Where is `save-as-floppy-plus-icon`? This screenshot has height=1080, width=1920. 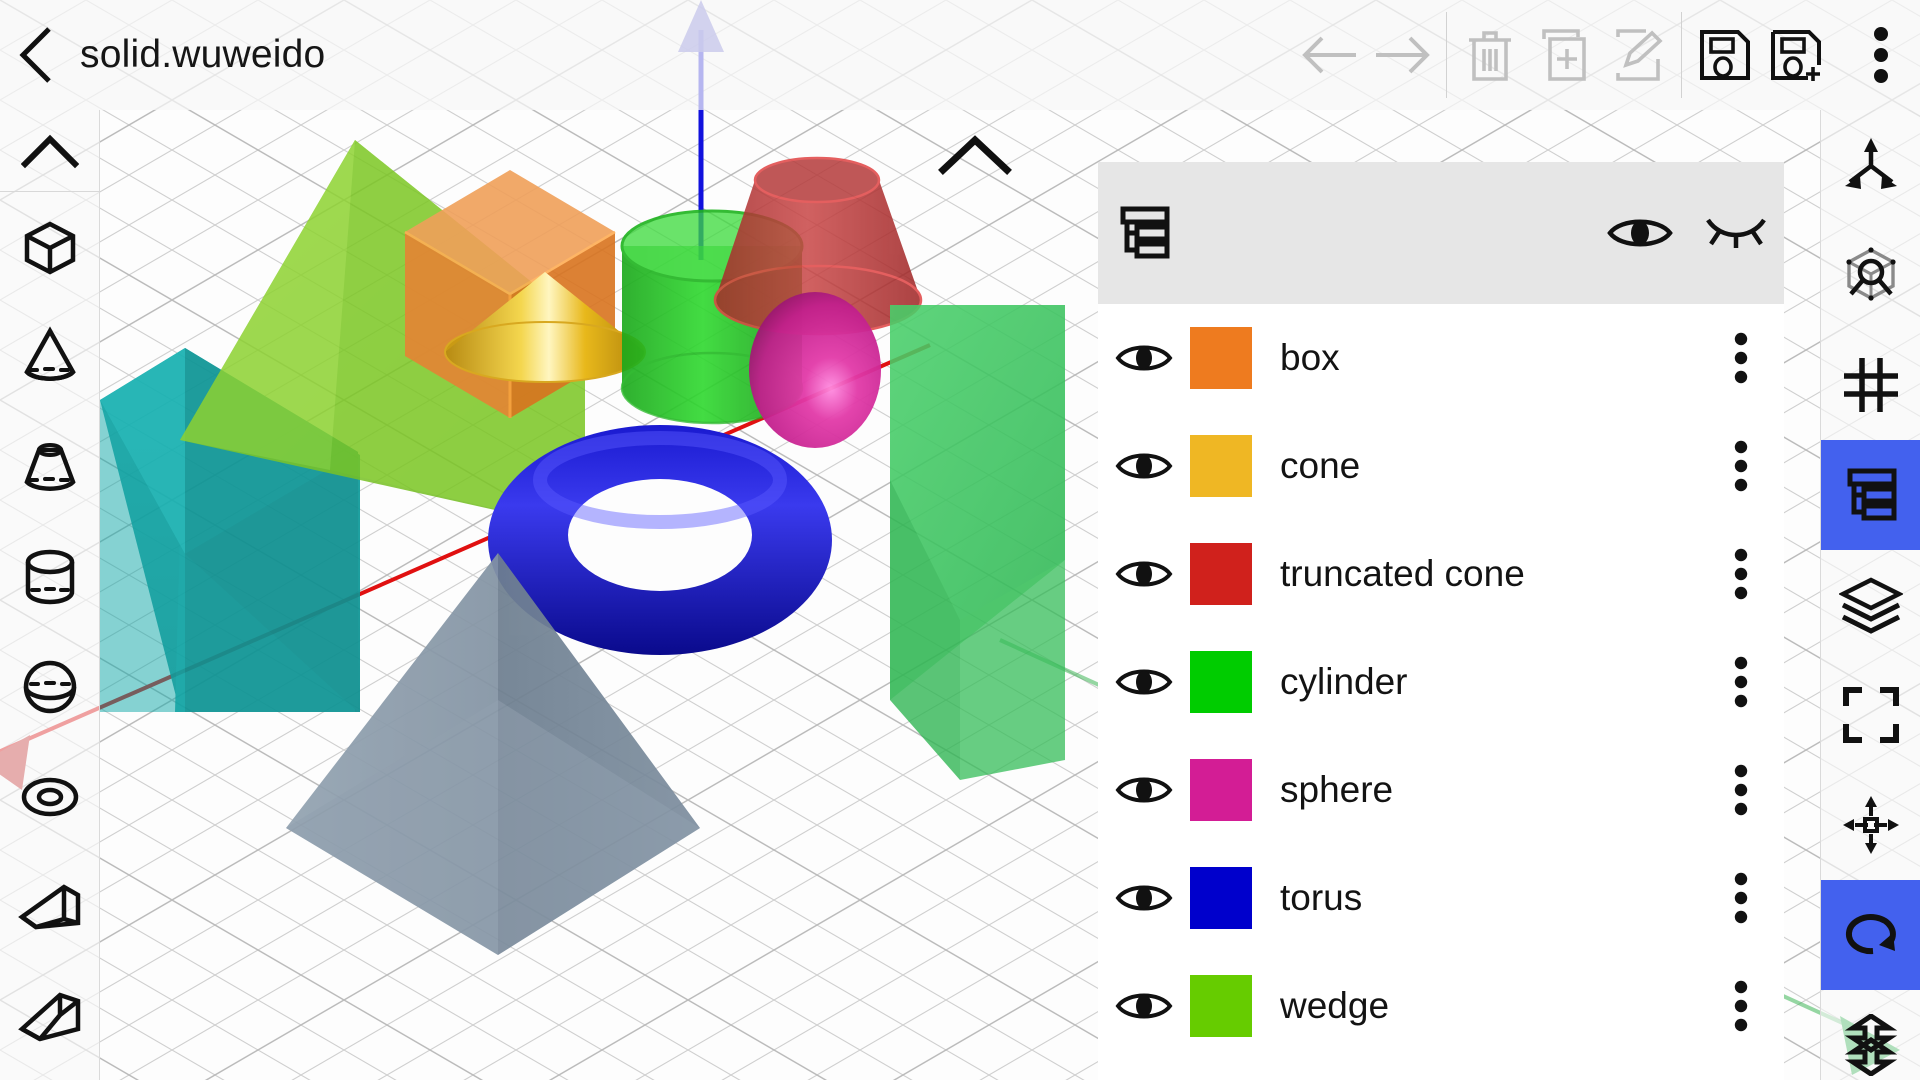 save-as-floppy-plus-icon is located at coordinates (1796, 55).